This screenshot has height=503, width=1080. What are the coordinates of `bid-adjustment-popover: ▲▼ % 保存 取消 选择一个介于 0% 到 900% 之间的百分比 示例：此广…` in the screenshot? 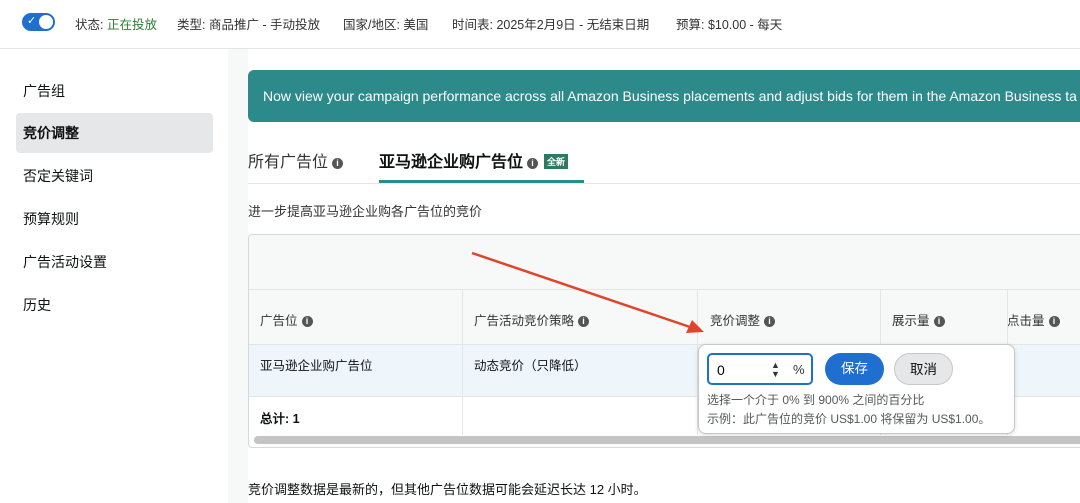 It's located at (856, 389).